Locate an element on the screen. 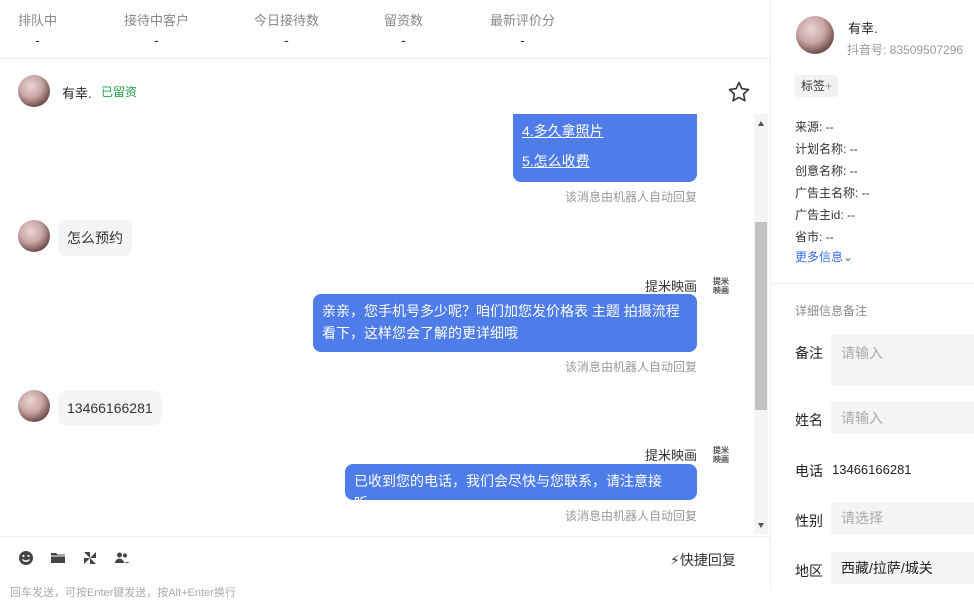 The image size is (974, 600). stat-today: 今日接待数 - is located at coordinates (287, 30).